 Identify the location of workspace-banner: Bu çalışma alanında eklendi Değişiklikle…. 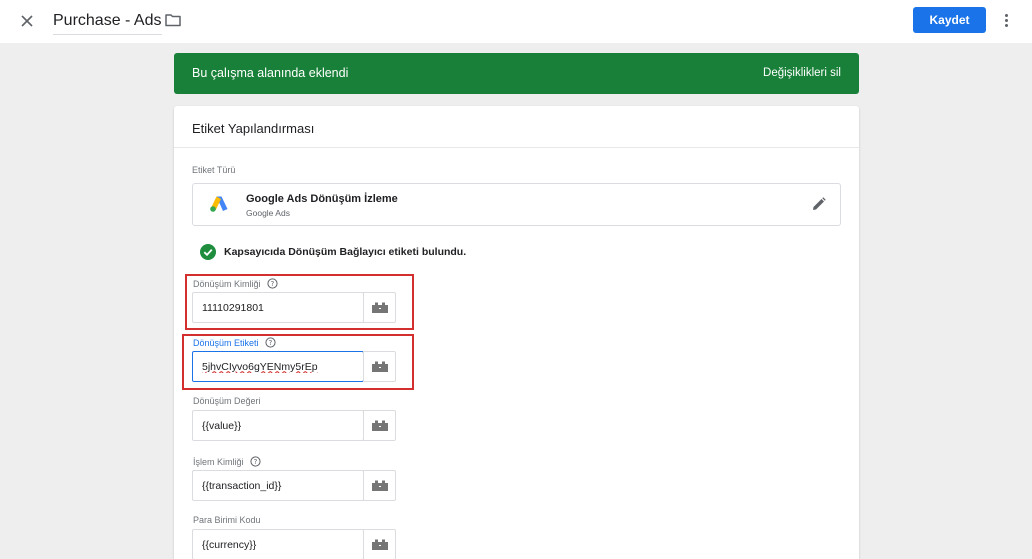
(516, 73).